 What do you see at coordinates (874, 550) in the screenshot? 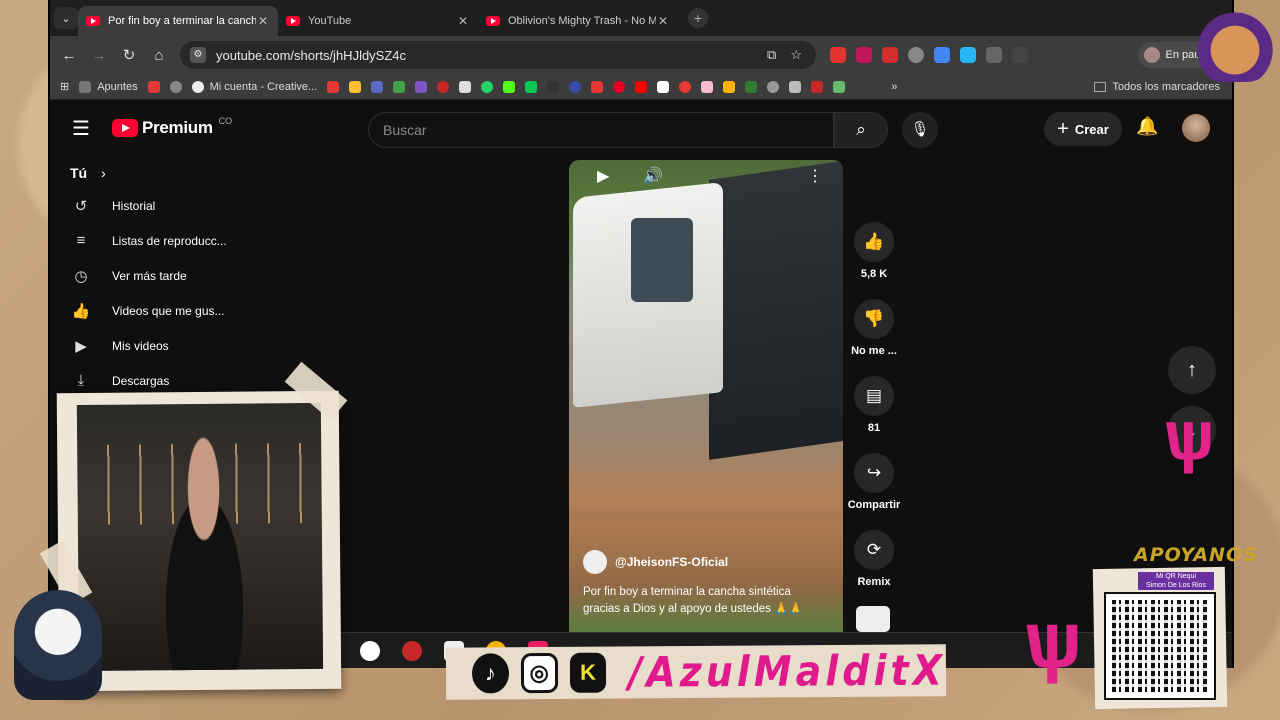
I see `remix-button: ⟳` at bounding box center [874, 550].